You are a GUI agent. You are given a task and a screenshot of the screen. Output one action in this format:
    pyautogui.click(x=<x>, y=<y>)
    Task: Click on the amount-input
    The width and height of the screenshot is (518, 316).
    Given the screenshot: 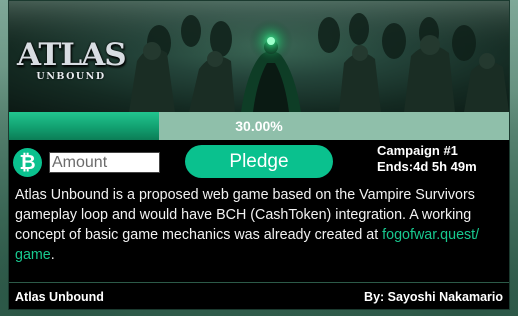 What is the action you would take?
    pyautogui.click(x=104, y=162)
    